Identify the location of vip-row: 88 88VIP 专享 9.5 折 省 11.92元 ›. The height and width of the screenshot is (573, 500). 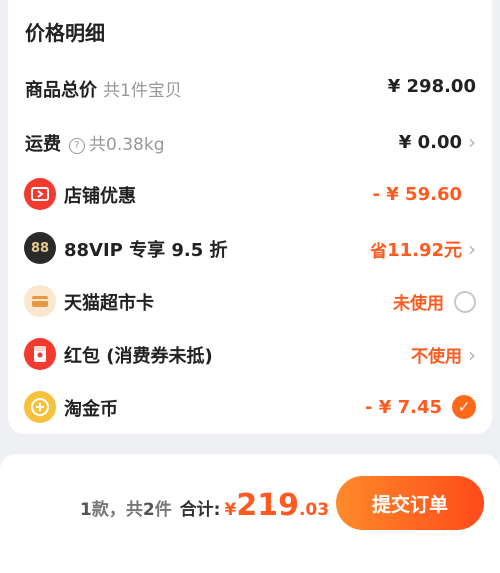
(250, 248).